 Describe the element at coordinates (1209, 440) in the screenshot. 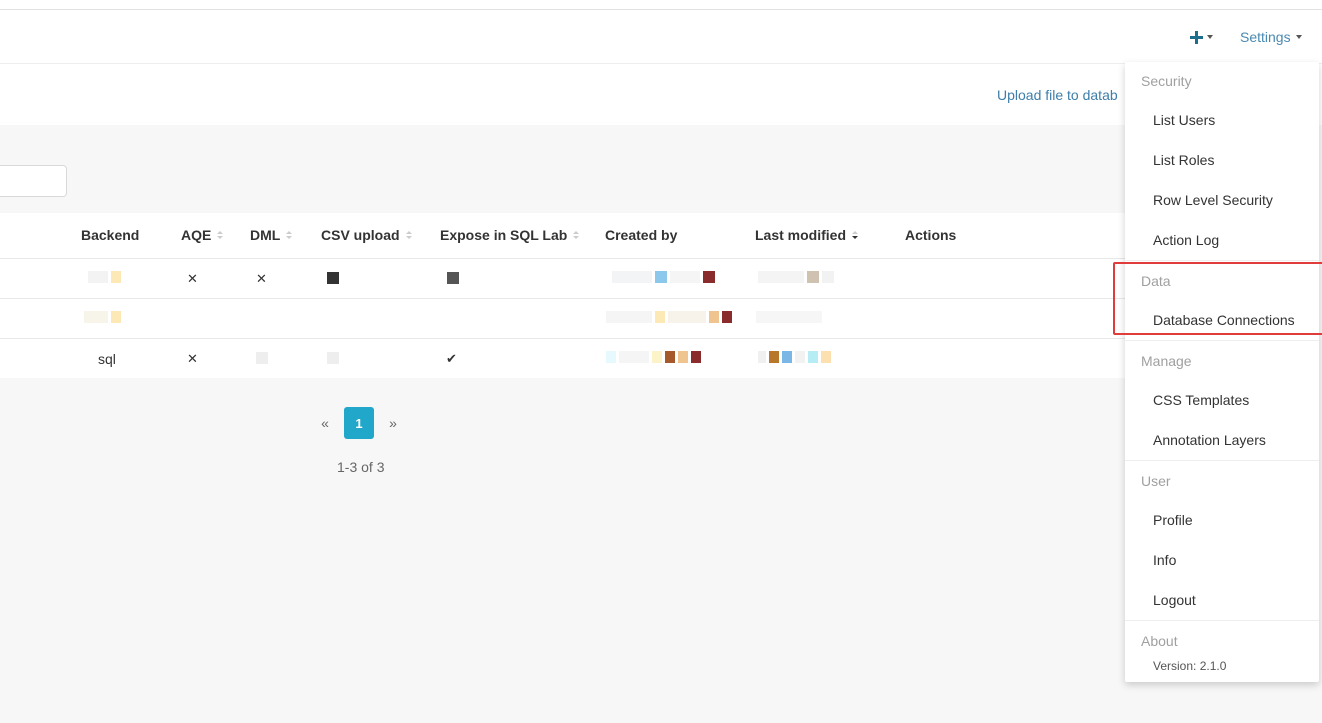

I see `menu-item-annotation-layers: Annotation Layers` at that location.